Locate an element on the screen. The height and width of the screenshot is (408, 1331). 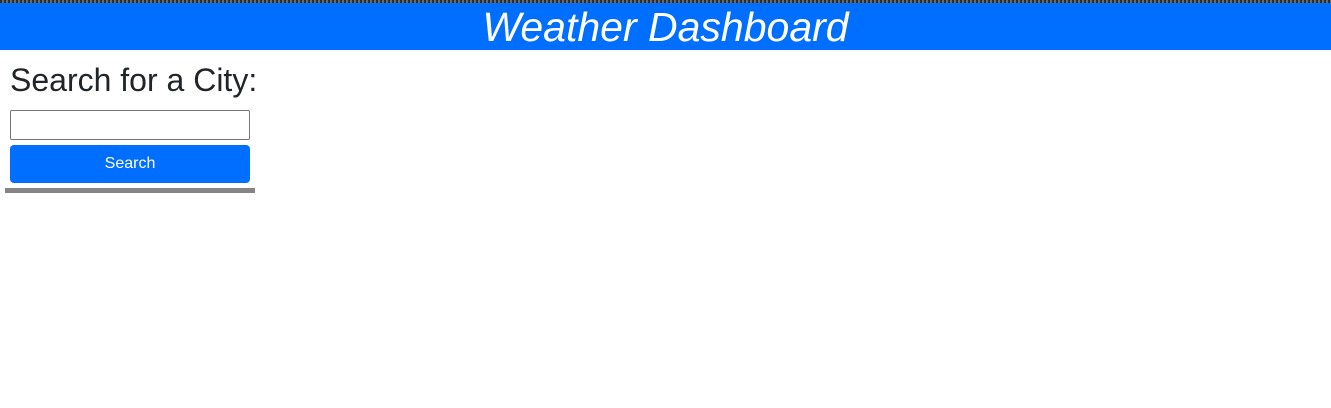
app-header: Weather Dashboard is located at coordinates (665, 26).